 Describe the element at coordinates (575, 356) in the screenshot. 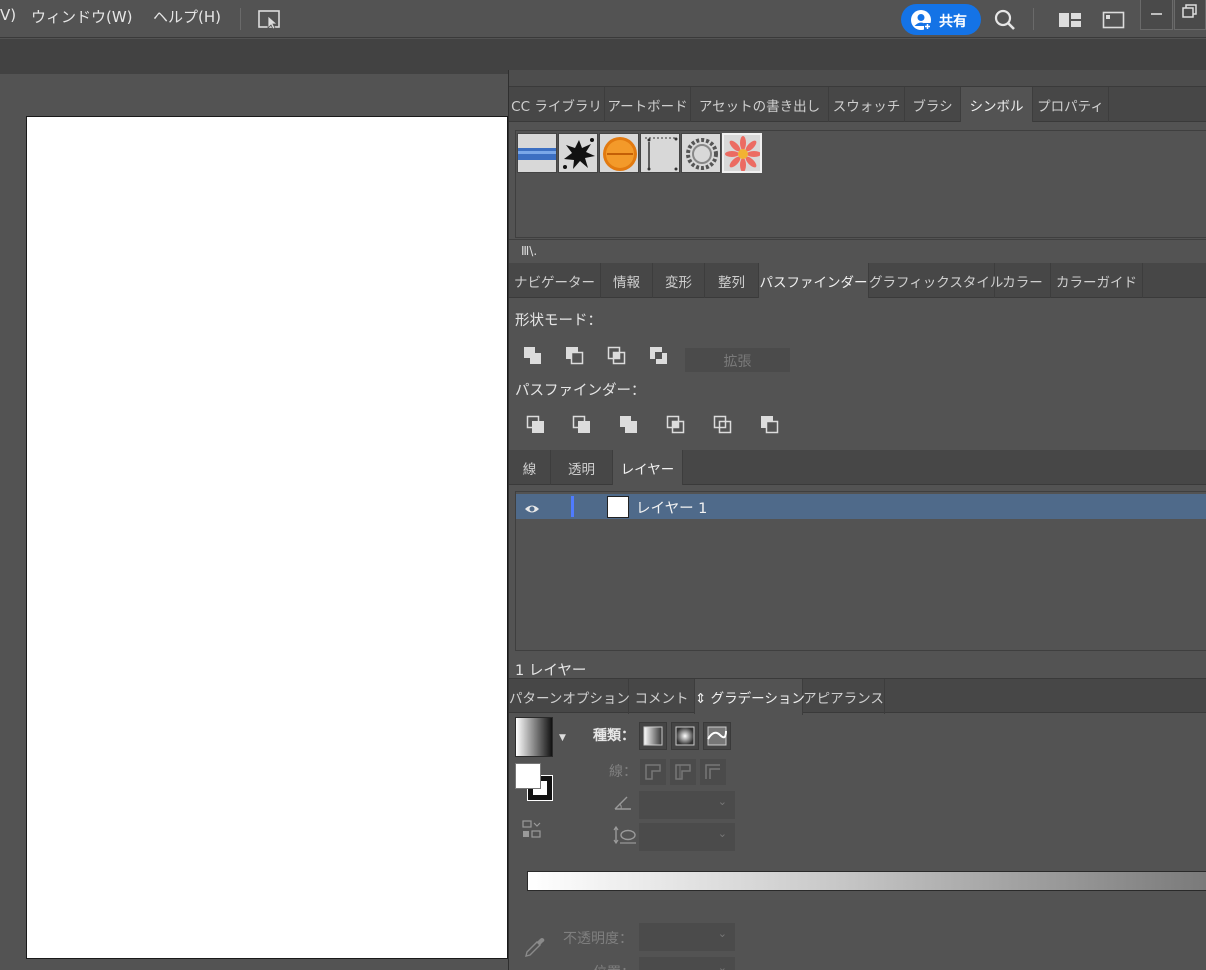

I see `minus-front-icon` at that location.